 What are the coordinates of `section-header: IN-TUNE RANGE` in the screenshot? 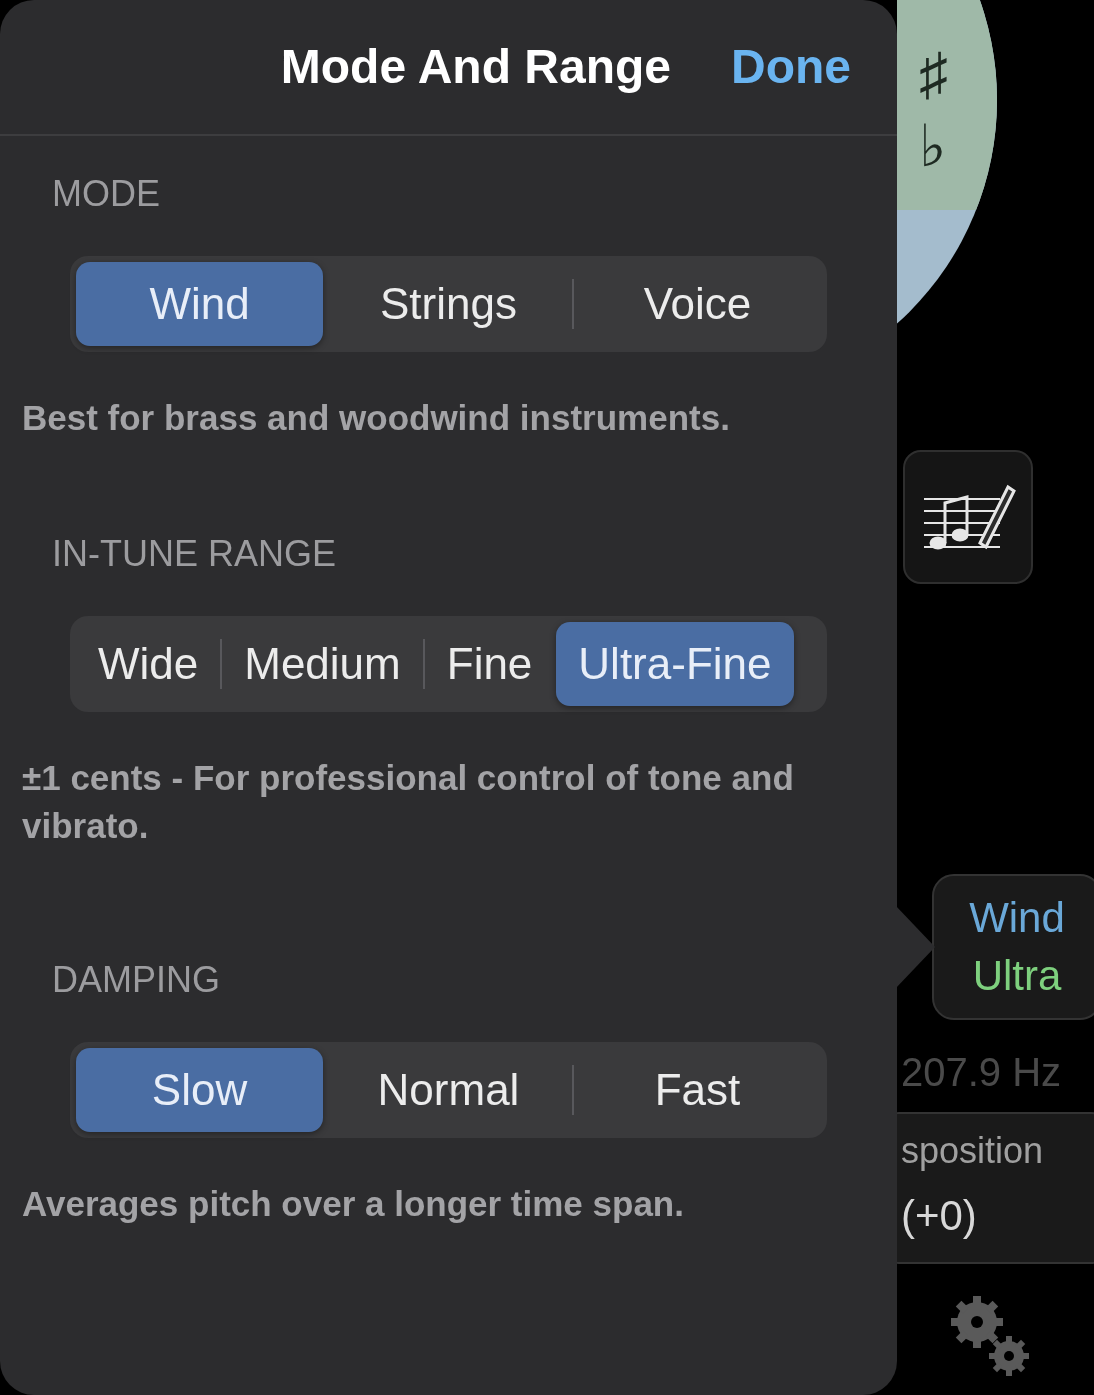 It's located at (194, 554).